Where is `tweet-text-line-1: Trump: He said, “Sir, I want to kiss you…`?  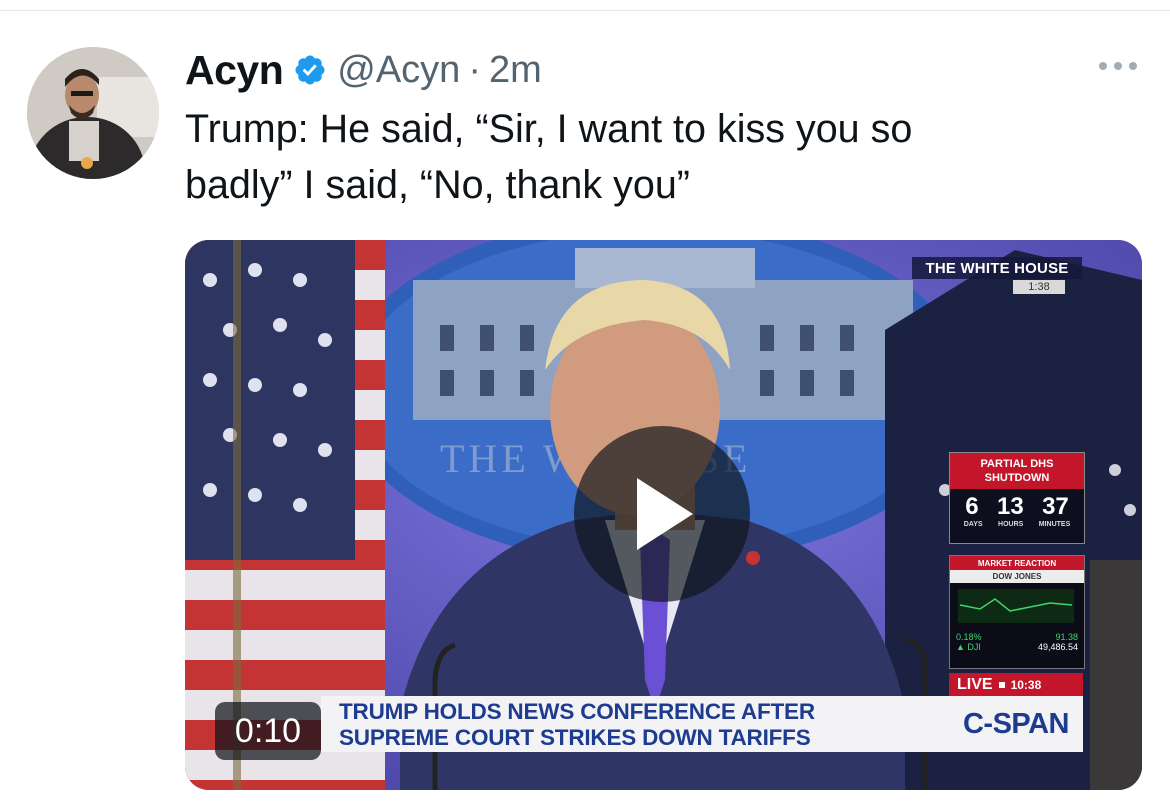 tweet-text-line-1: Trump: He said, “Sir, I want to kiss you… is located at coordinates (549, 129).